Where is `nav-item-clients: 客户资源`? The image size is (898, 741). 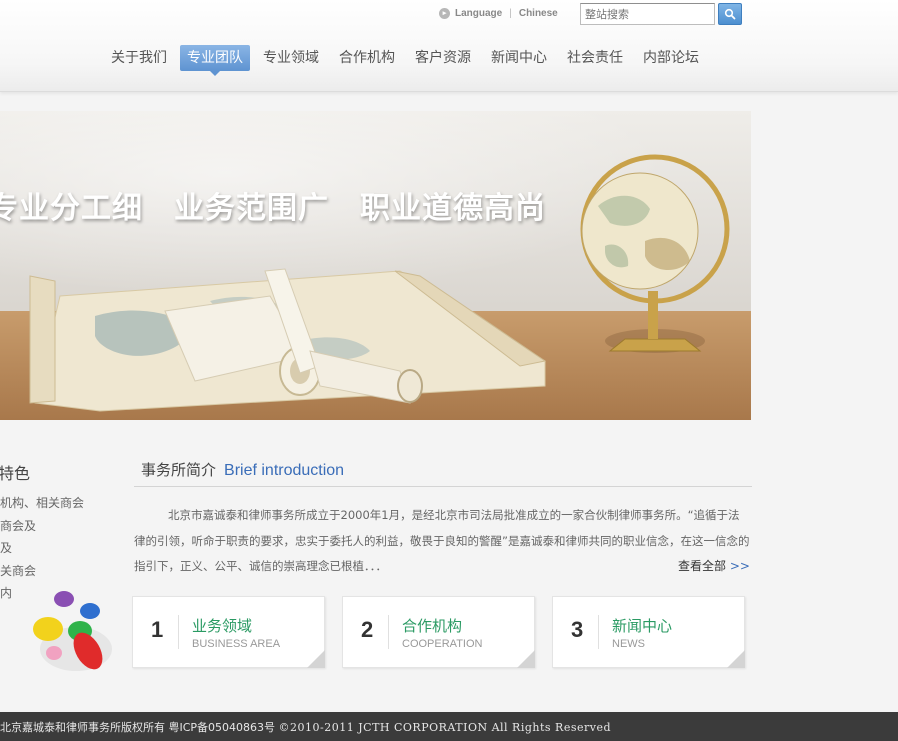 nav-item-clients: 客户资源 is located at coordinates (443, 58).